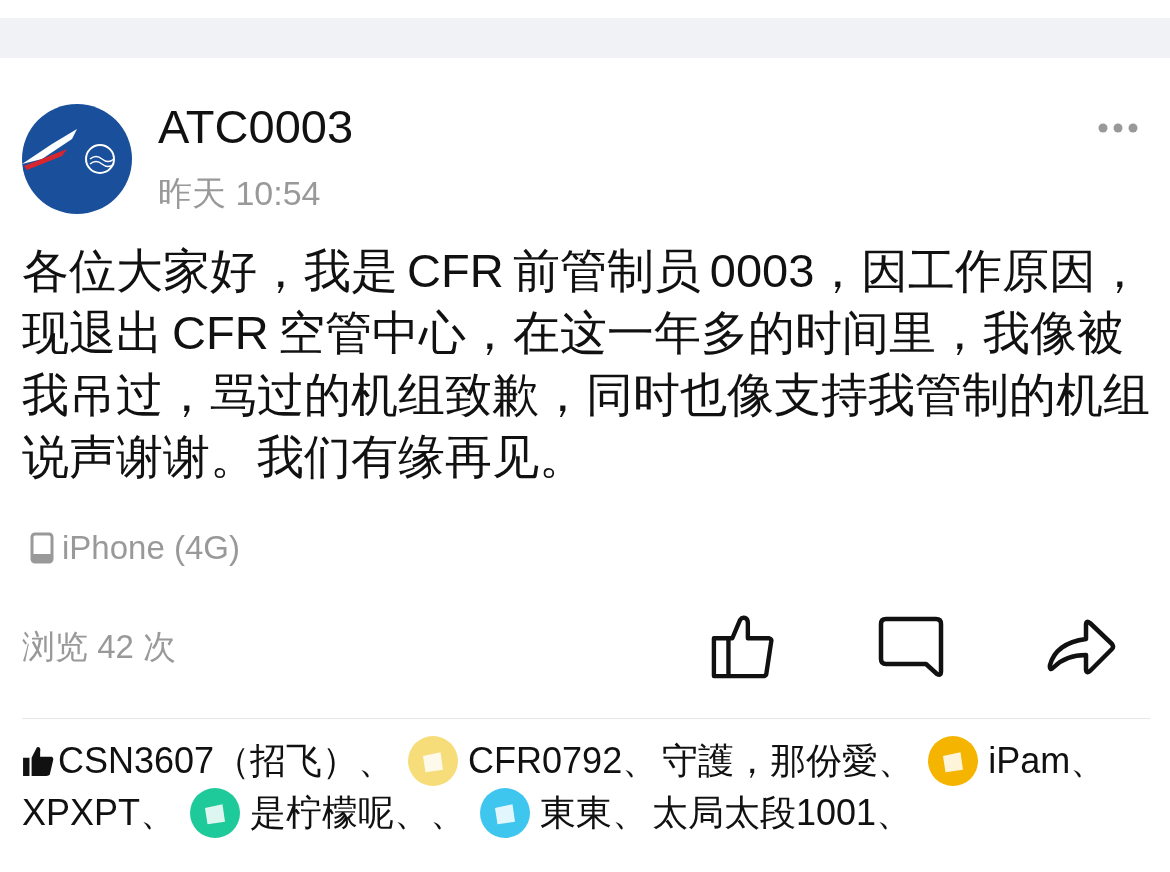 This screenshot has width=1170, height=872. What do you see at coordinates (782, 813) in the screenshot?
I see `liker-name: 太局太段1001、` at bounding box center [782, 813].